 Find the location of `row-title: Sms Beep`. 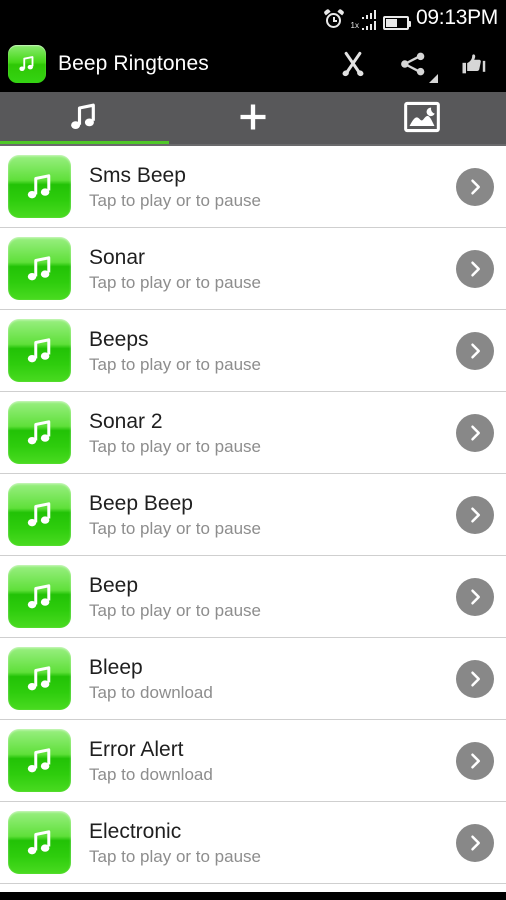

row-title: Sms Beep is located at coordinates (137, 175).